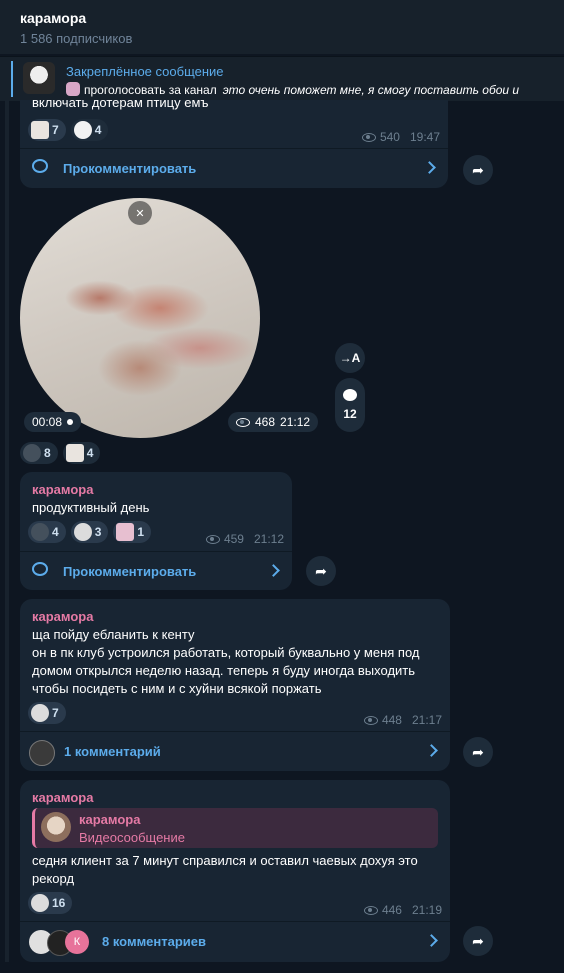 The width and height of the screenshot is (564, 973). What do you see at coordinates (120, 105) in the screenshot?
I see `message-text: включать дотерам птицу емъ` at bounding box center [120, 105].